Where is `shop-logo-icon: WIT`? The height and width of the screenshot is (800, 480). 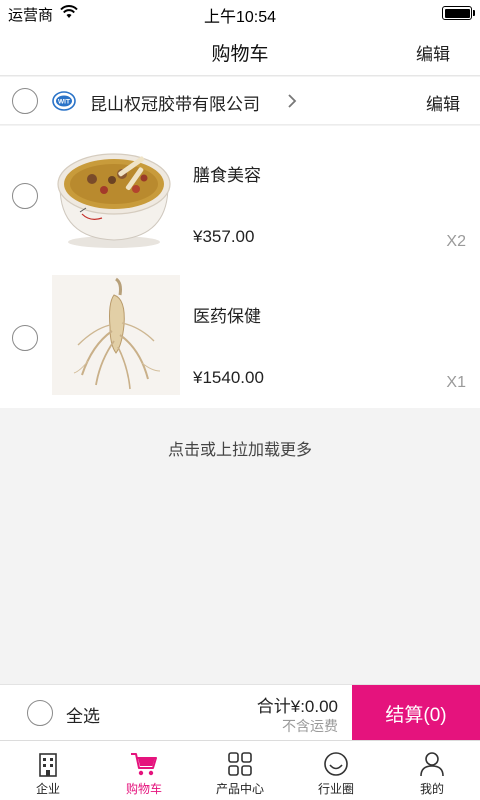
shop-logo-icon: WIT is located at coordinates (64, 101).